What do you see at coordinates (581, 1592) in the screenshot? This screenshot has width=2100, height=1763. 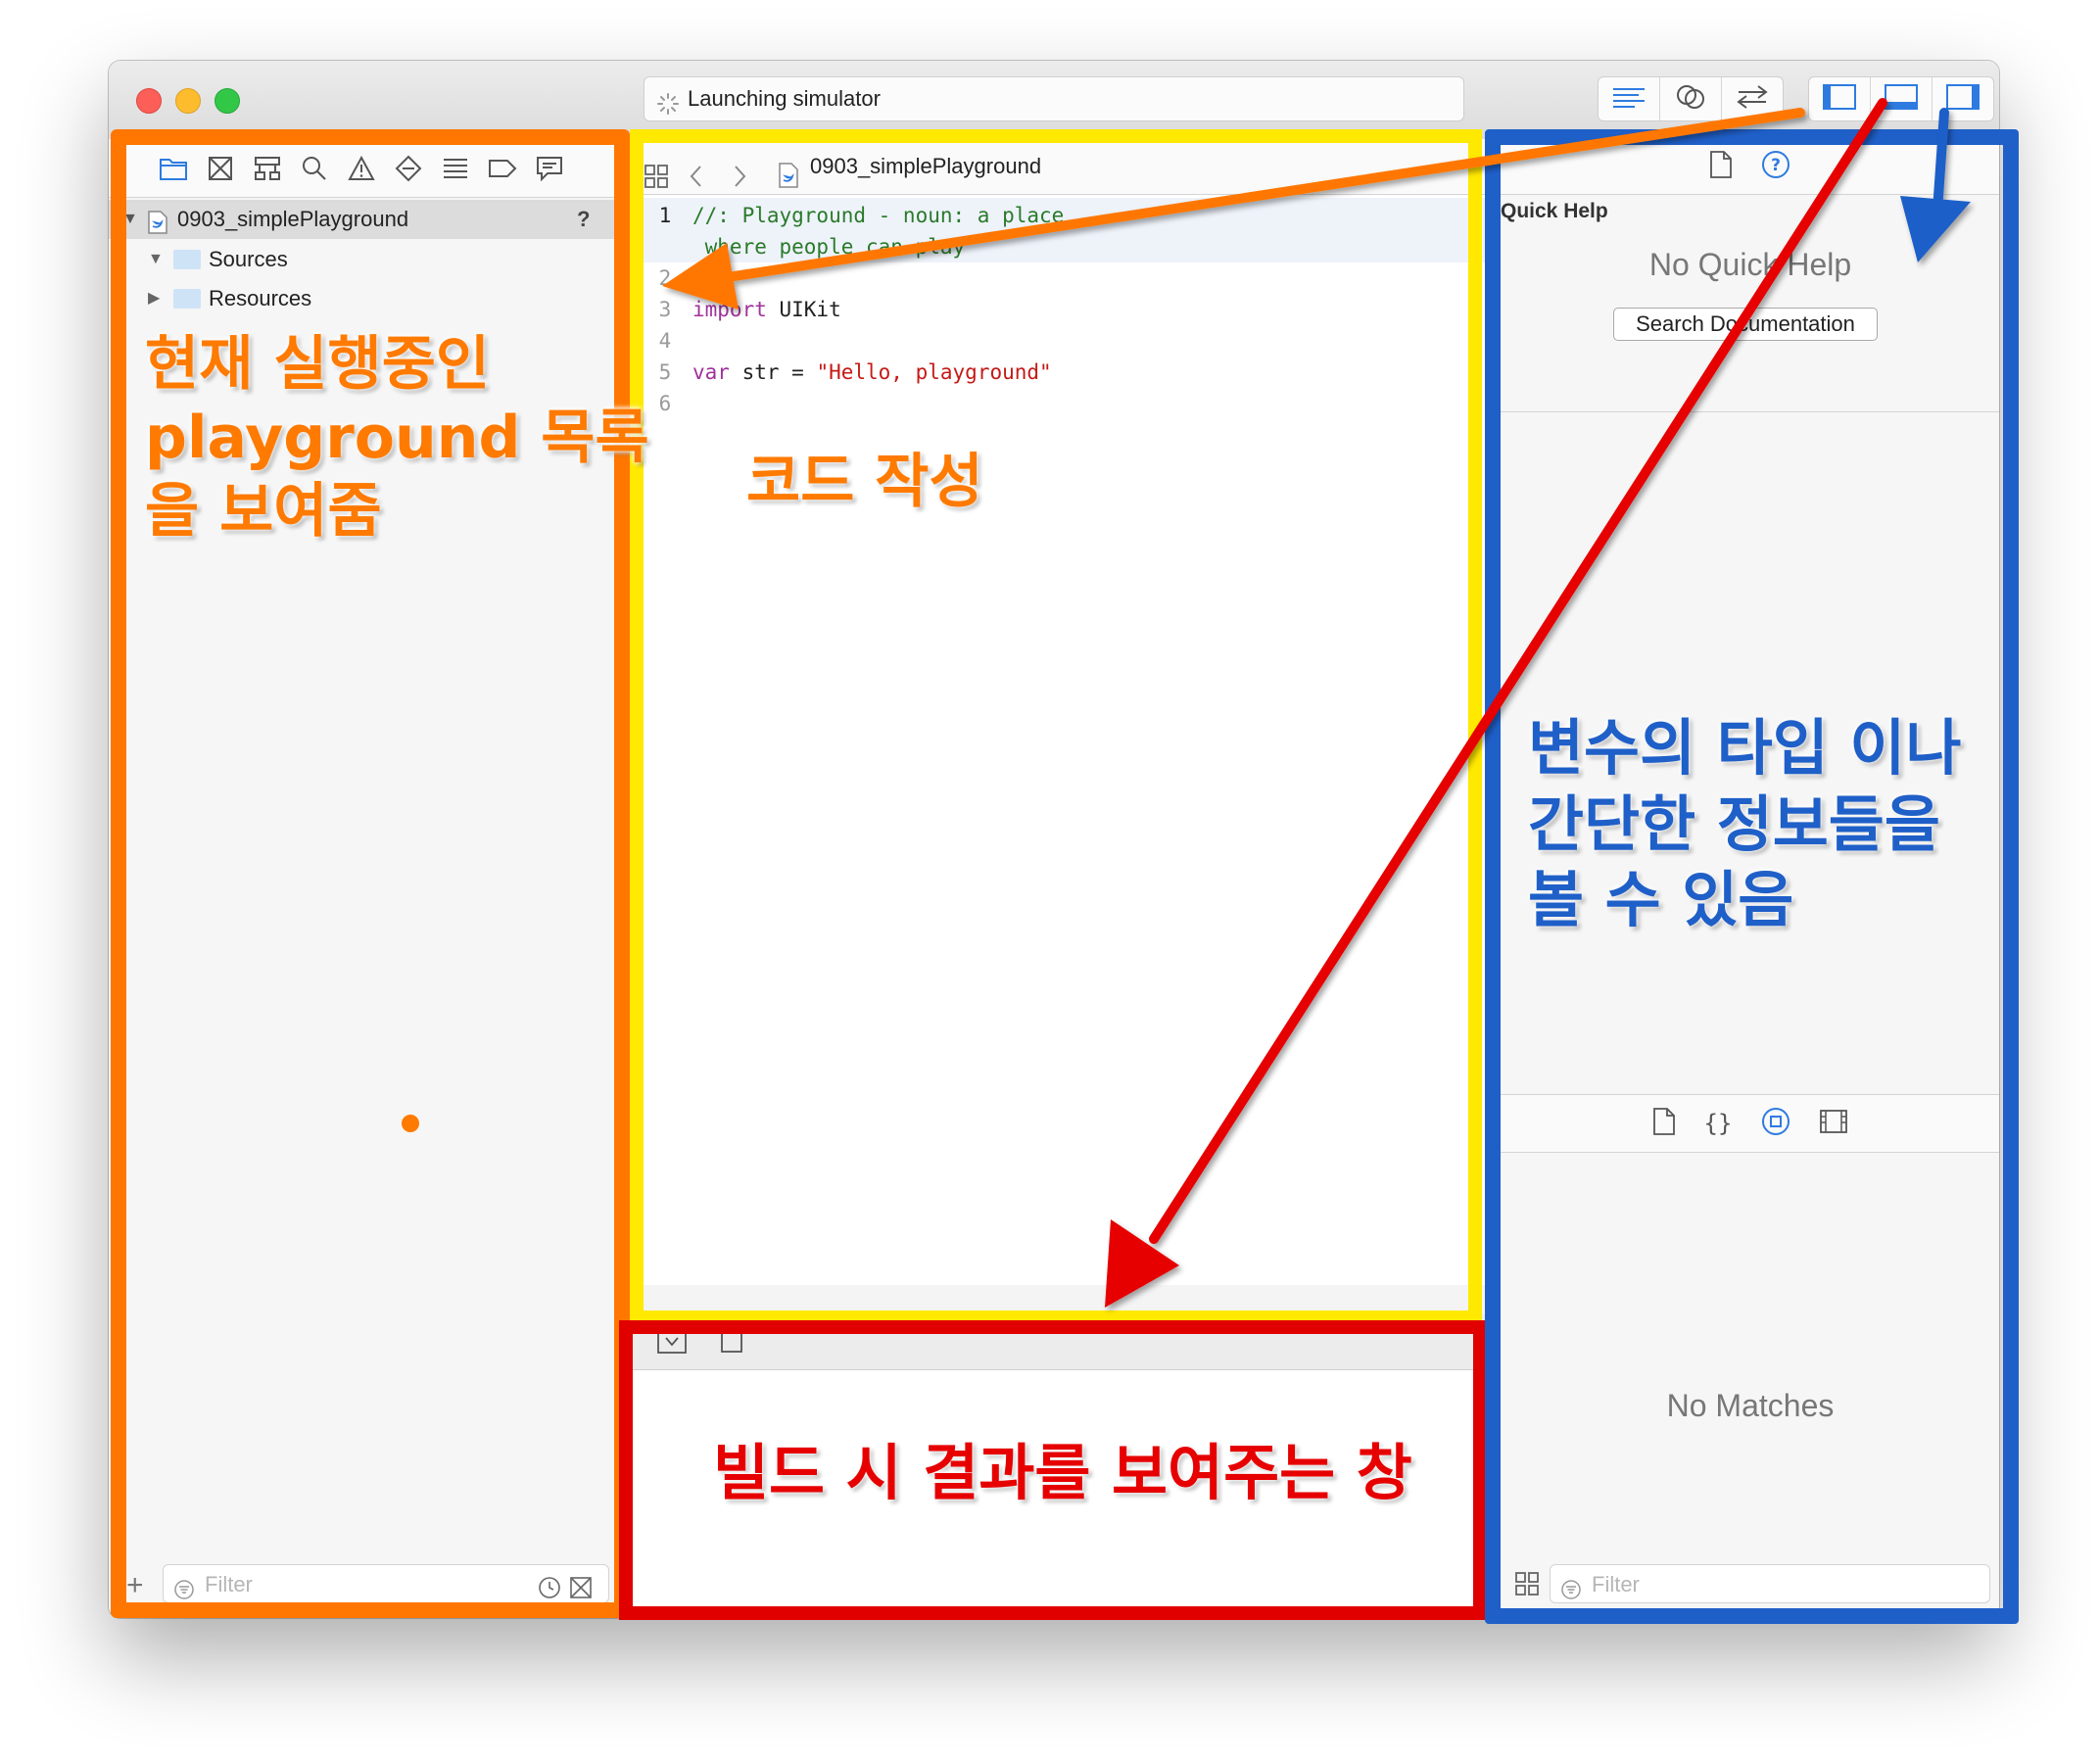 I see `source-control-filter-icon` at bounding box center [581, 1592].